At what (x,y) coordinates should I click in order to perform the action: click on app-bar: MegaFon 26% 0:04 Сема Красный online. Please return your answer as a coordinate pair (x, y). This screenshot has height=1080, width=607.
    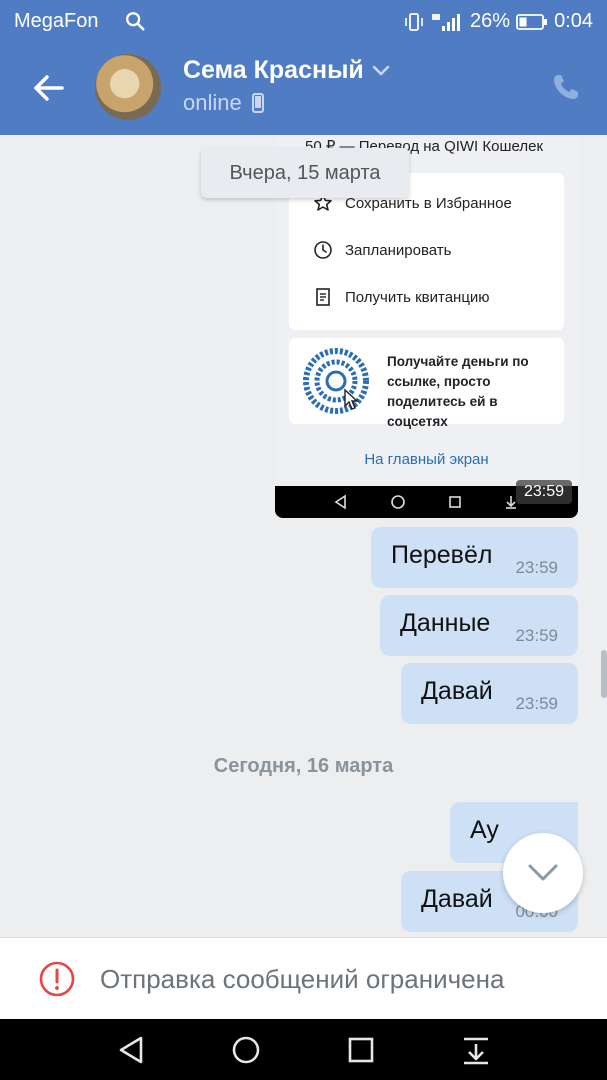
    Looking at the image, I should click on (303, 67).